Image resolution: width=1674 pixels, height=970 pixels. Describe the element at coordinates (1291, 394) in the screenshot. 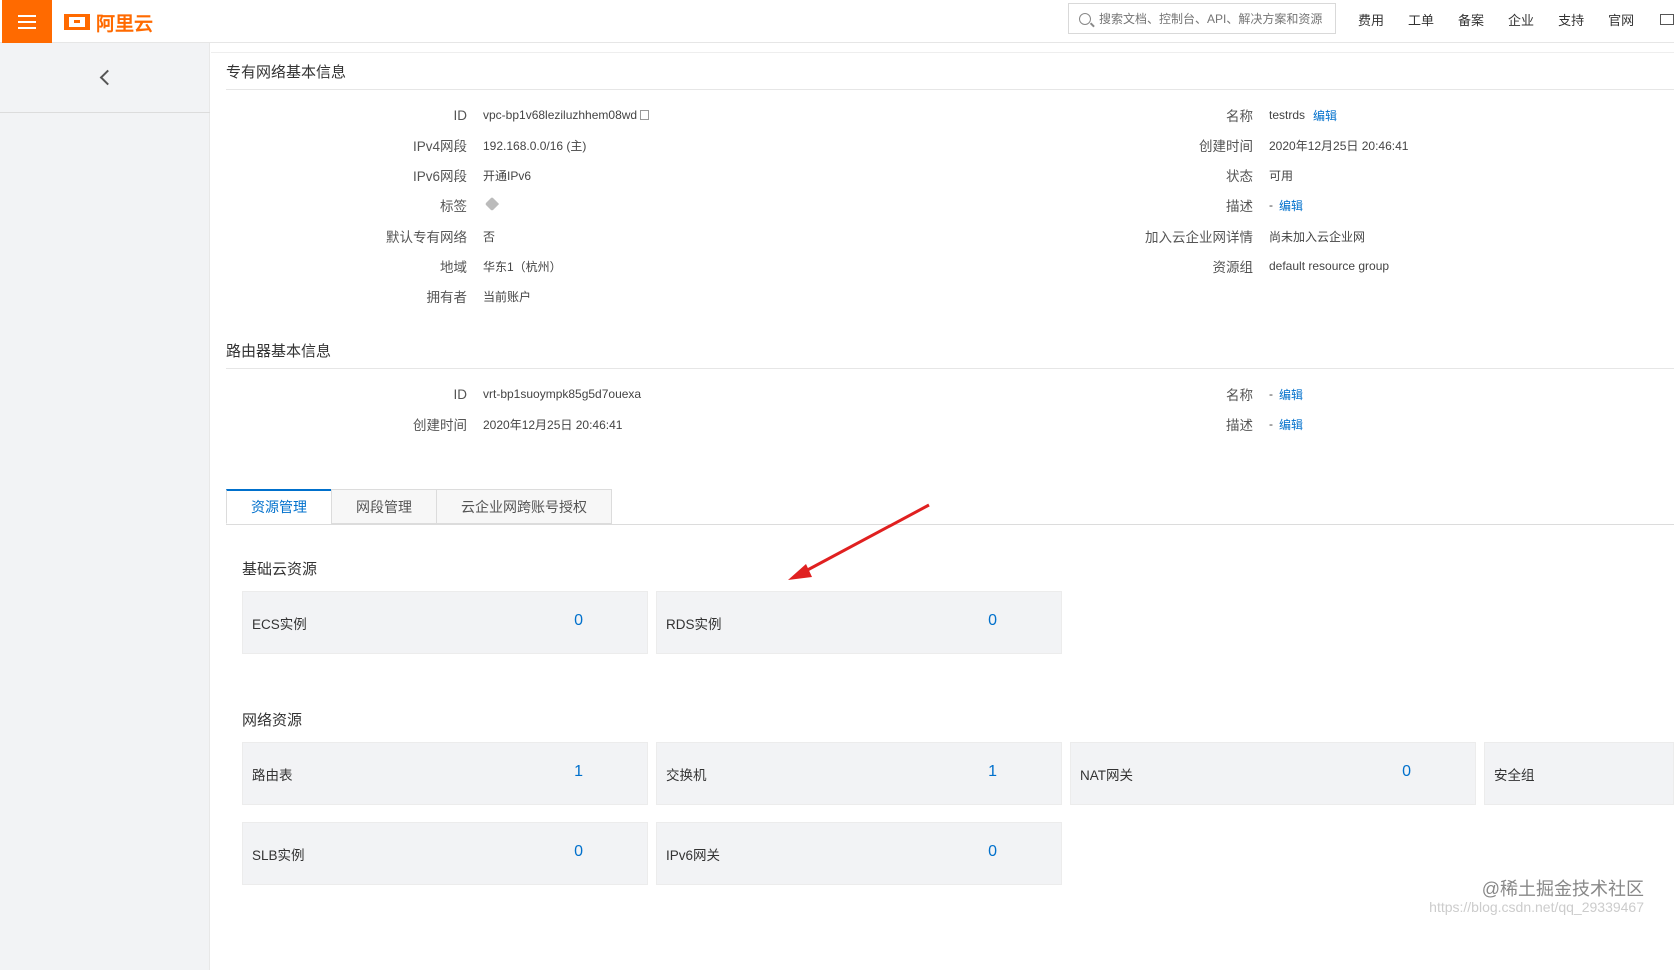

I see `edit-router-name-link: 编辑` at that location.